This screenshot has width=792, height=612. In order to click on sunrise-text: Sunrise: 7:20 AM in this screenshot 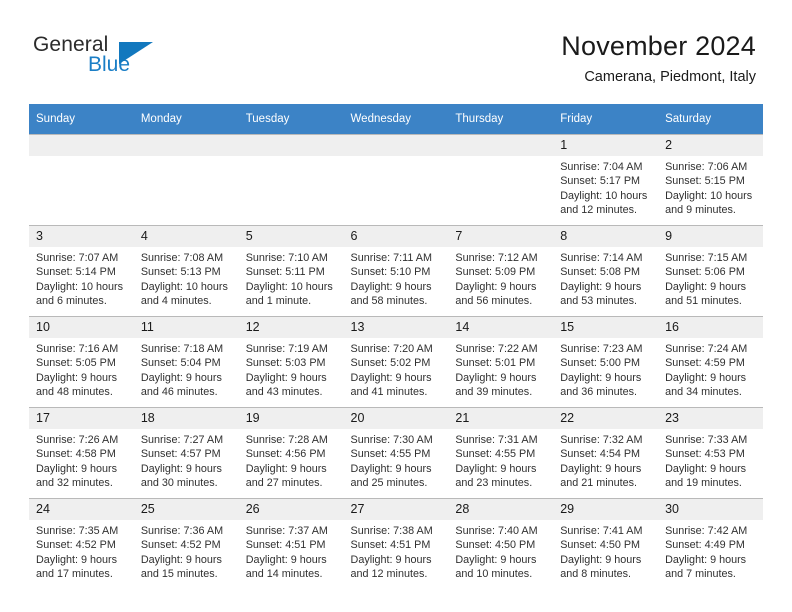, I will do `click(391, 349)`.